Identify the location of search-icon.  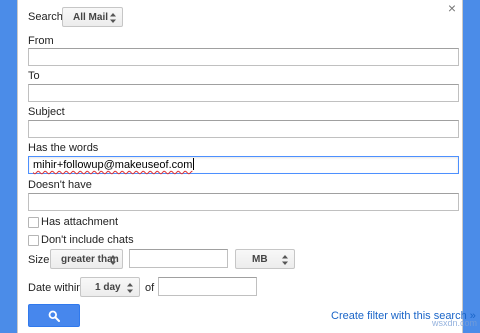
(54, 317).